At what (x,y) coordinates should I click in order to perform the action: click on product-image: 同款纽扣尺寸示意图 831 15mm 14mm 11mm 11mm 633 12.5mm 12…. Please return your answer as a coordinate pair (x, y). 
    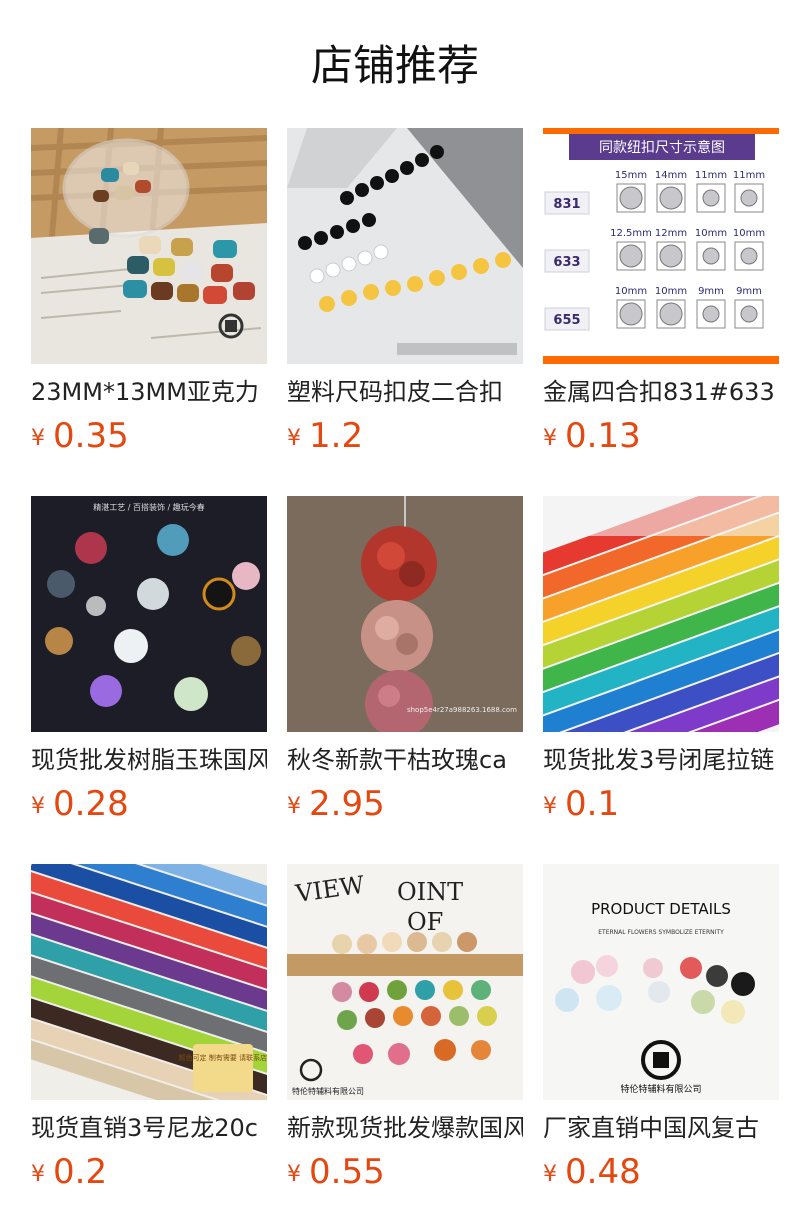
    Looking at the image, I should click on (661, 246).